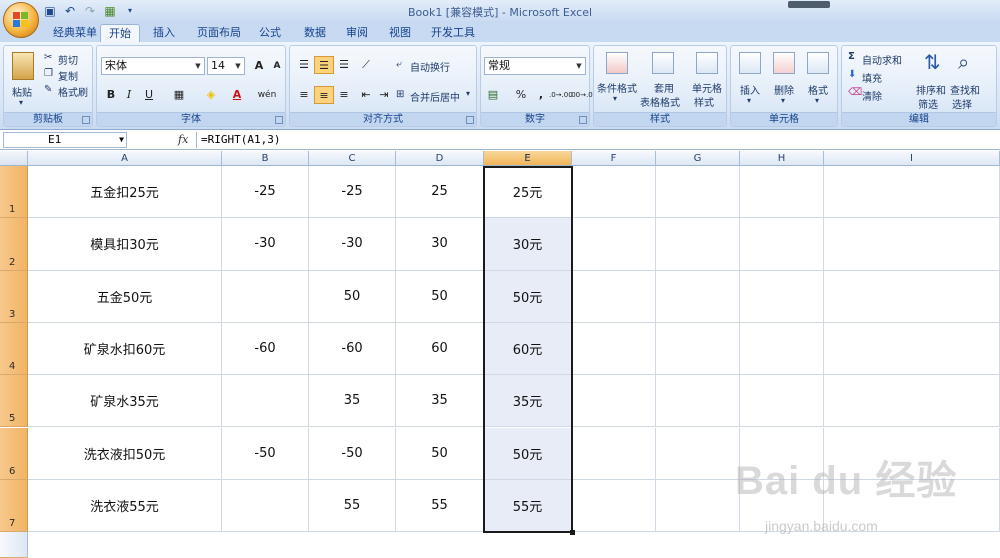 This screenshot has width=1000, height=558. I want to click on office-button, so click(21, 20).